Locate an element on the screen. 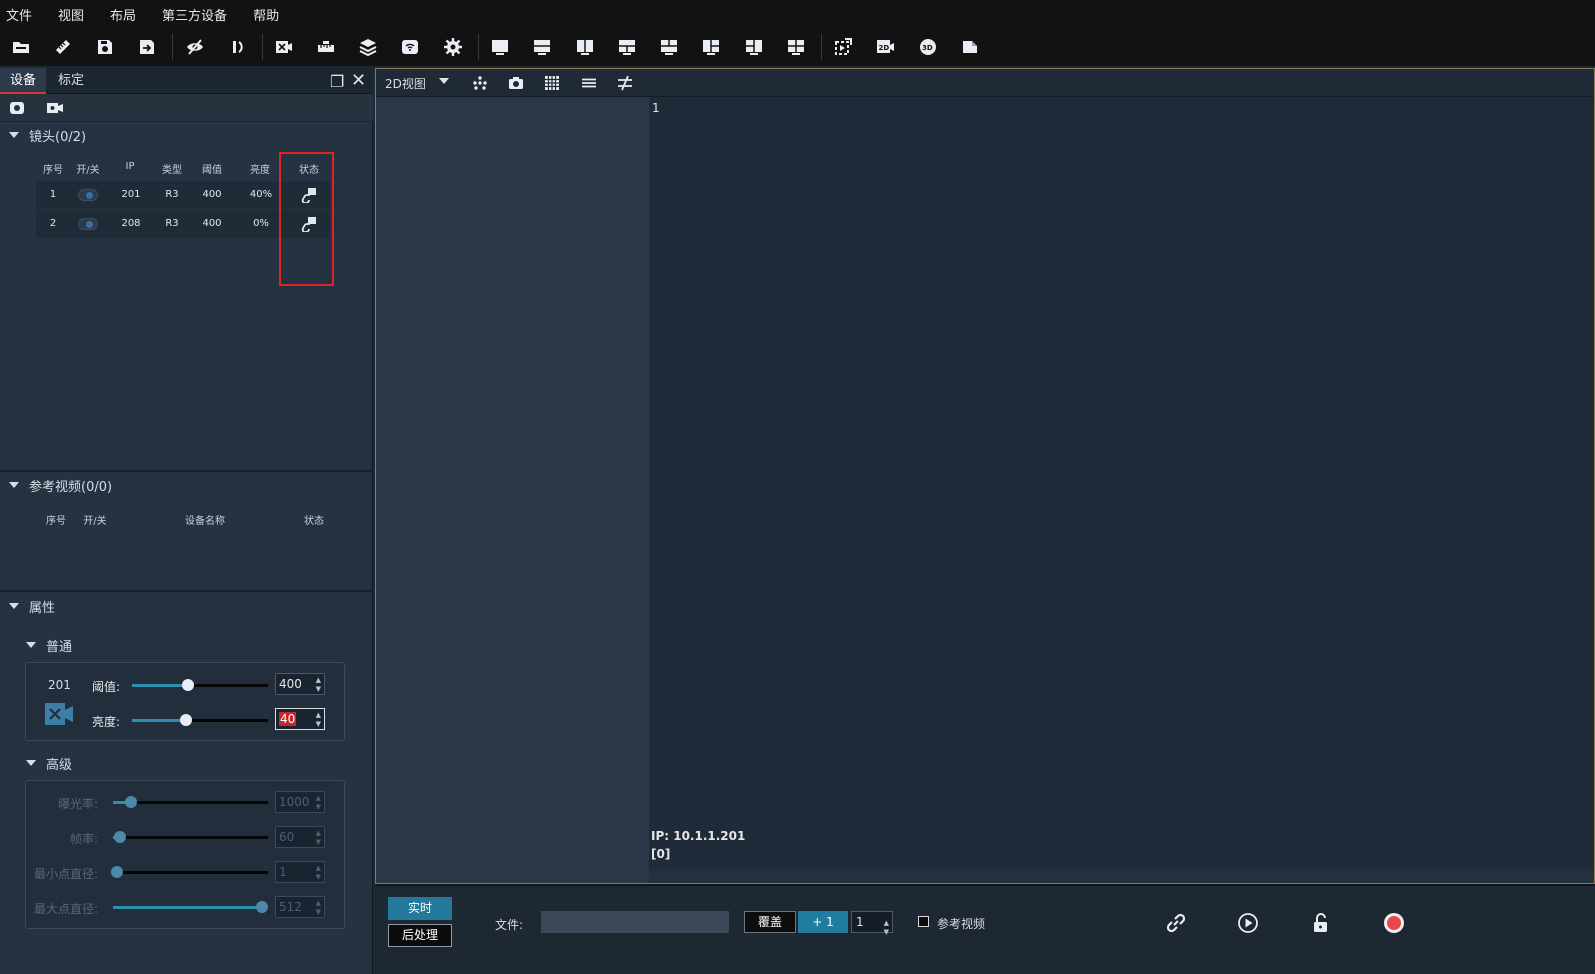 Image resolution: width=1595 pixels, height=974 pixels. ref-col-toggle: 开/关 is located at coordinates (95, 521).